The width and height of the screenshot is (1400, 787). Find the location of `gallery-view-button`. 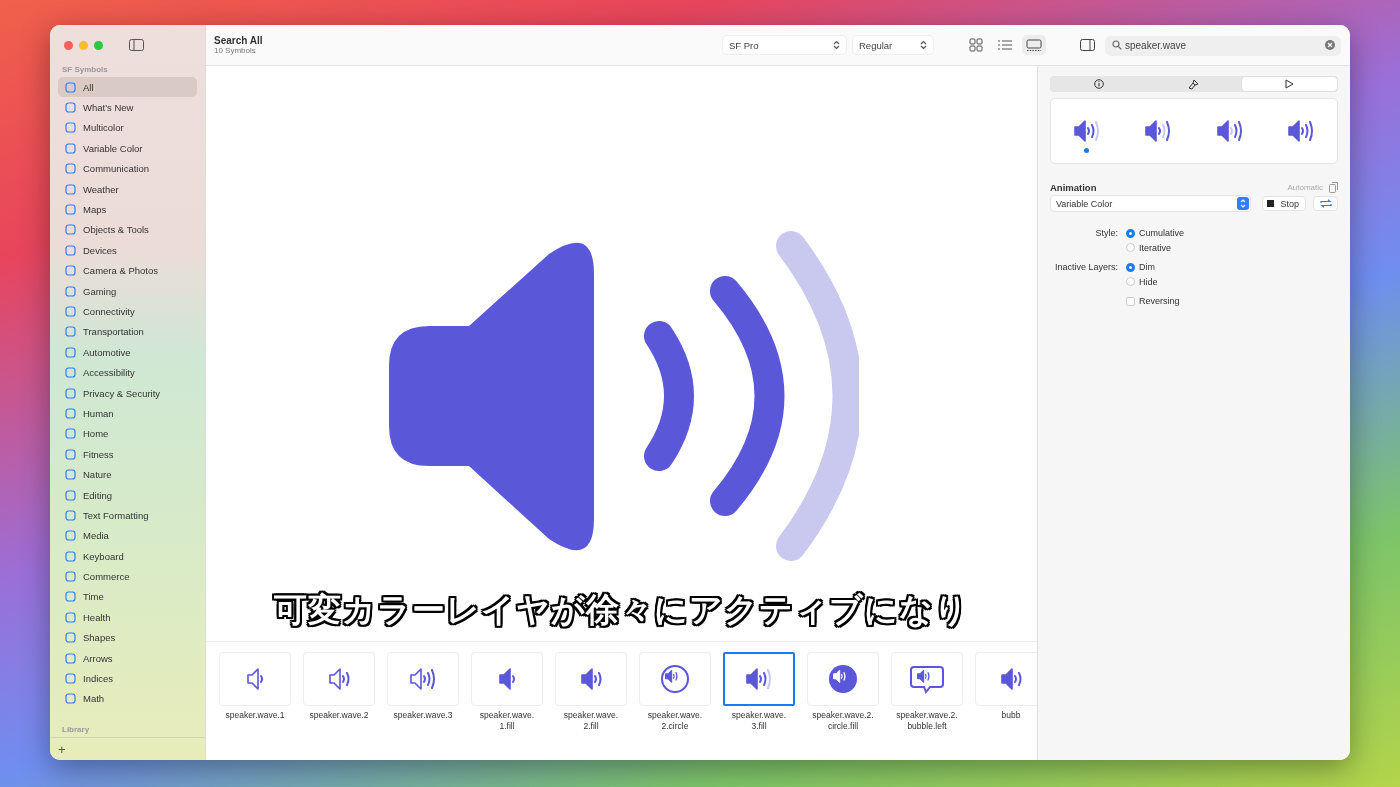

gallery-view-button is located at coordinates (1034, 45).